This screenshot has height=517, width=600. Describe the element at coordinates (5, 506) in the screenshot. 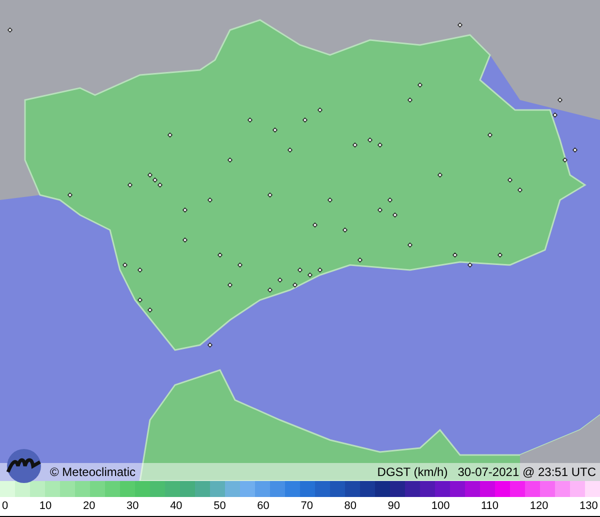

I see `scale-tick-label: 0` at that location.